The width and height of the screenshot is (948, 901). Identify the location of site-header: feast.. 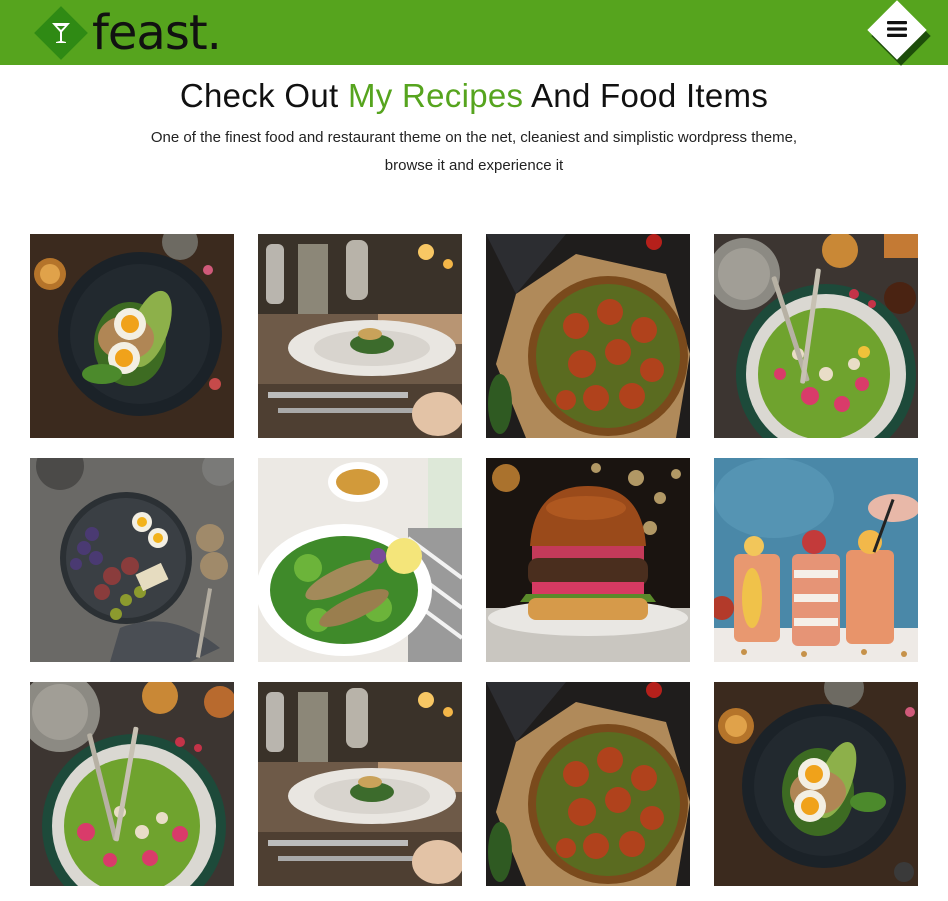
(474, 33).